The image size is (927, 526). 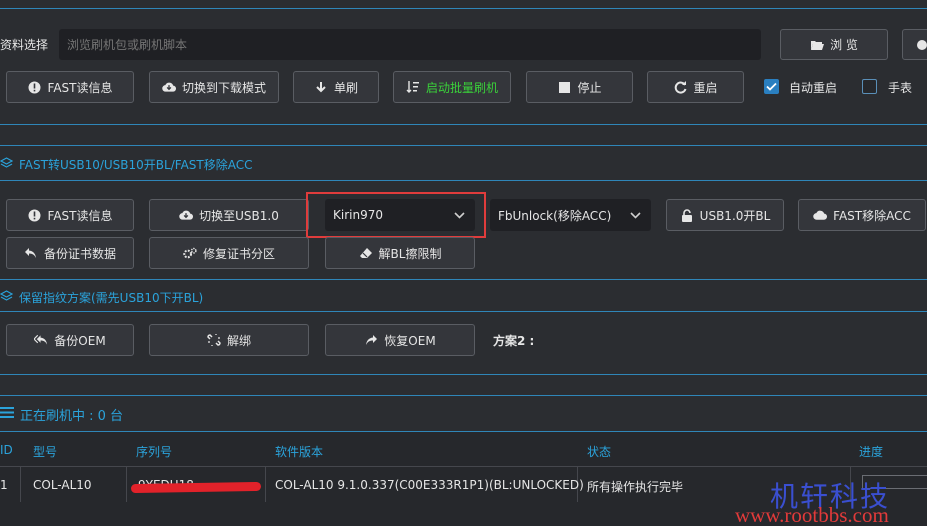 I want to click on unlock-bl-erase-limit-button: 解BL擦限制, so click(x=400, y=253).